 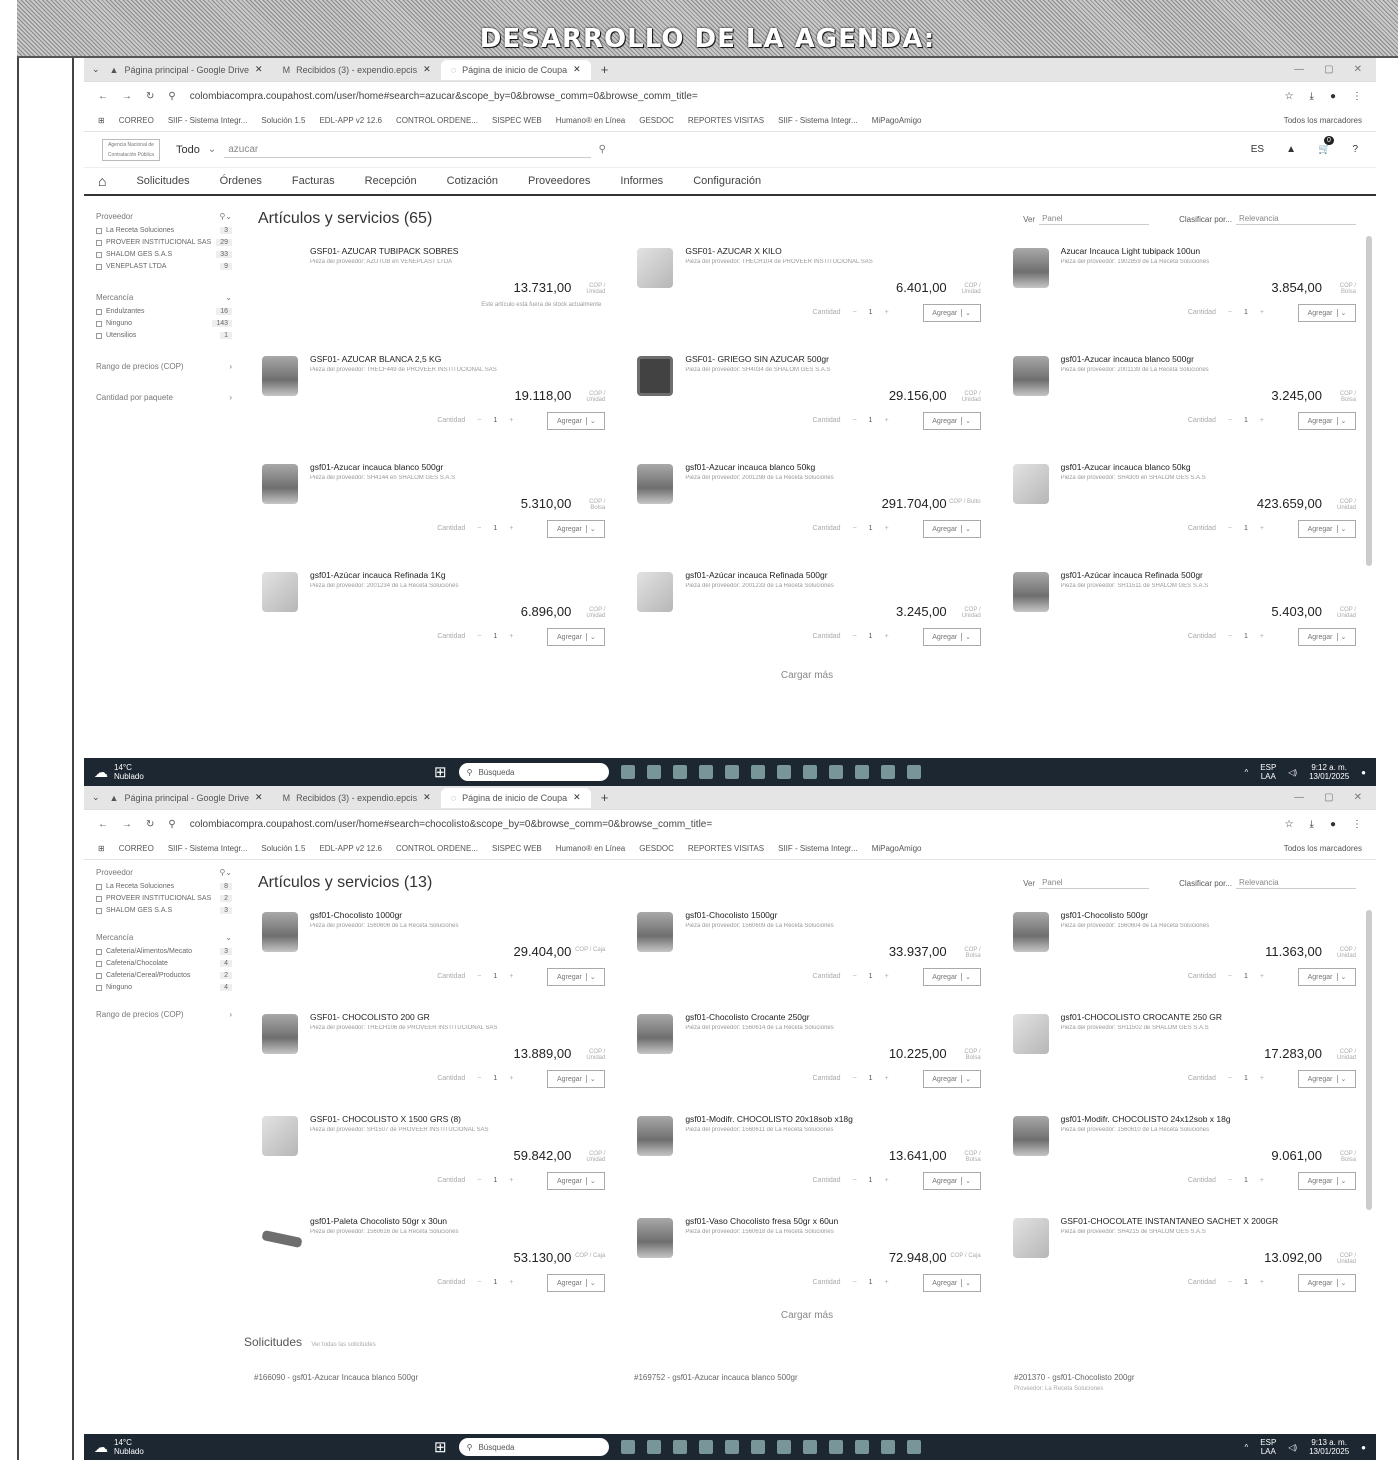 What do you see at coordinates (1257, 149) in the screenshot?
I see `language-select: ES` at bounding box center [1257, 149].